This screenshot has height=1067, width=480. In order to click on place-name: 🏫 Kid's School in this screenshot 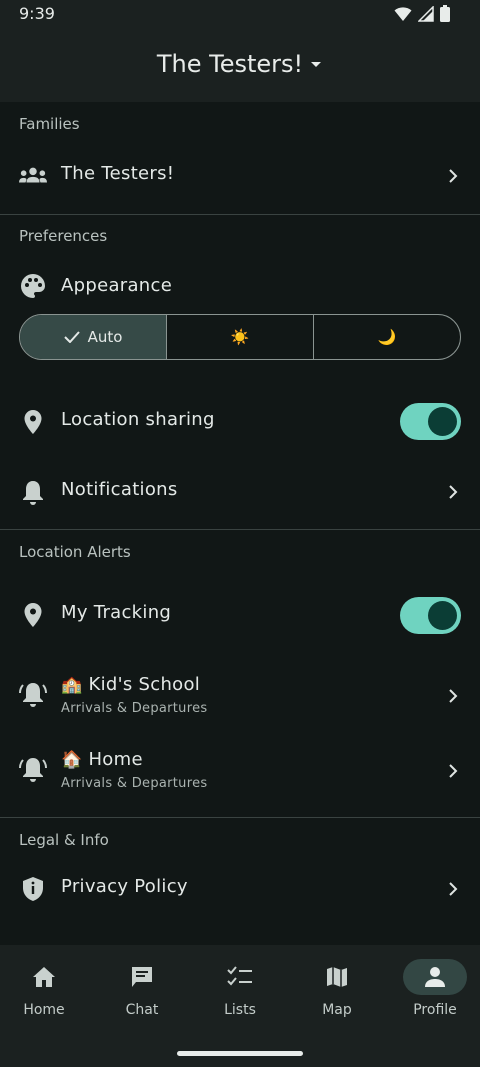, I will do `click(130, 684)`.